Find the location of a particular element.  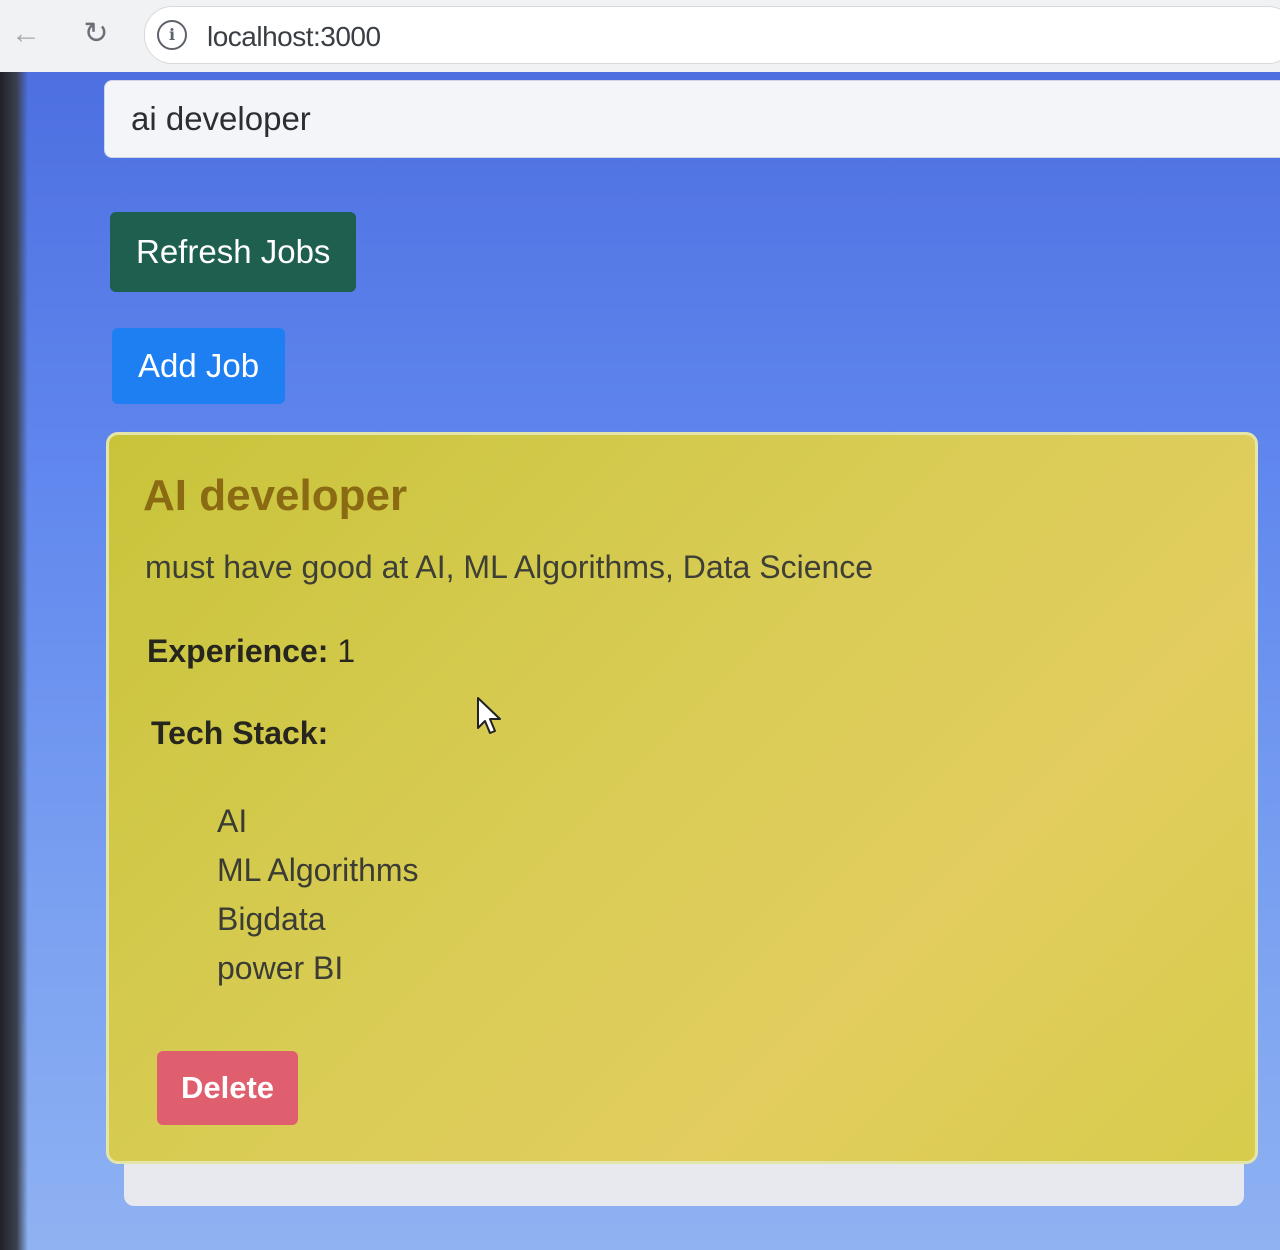

url-text: localhost:3000 is located at coordinates (294, 37).